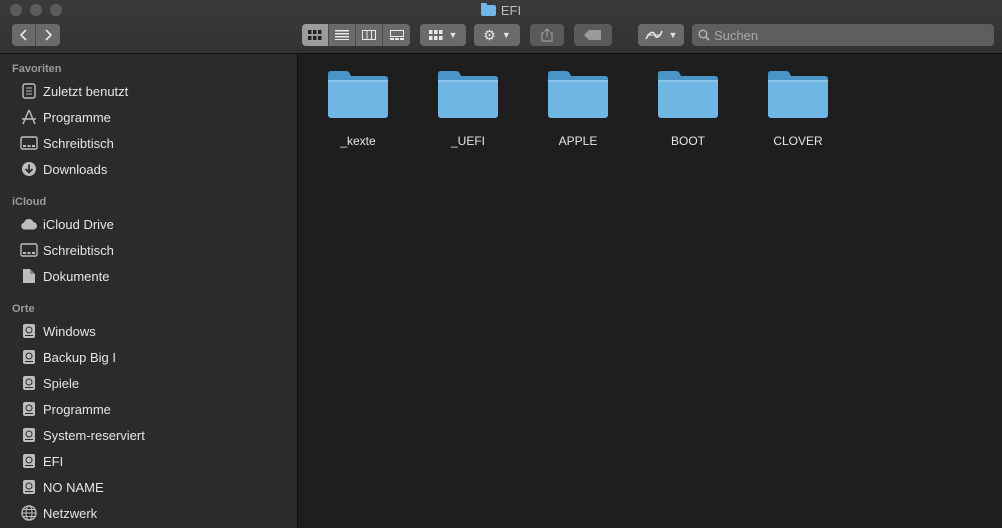 This screenshot has width=1002, height=528. What do you see at coordinates (86, 91) in the screenshot?
I see `sidebar-item-label: Zuletzt benutzt` at bounding box center [86, 91].